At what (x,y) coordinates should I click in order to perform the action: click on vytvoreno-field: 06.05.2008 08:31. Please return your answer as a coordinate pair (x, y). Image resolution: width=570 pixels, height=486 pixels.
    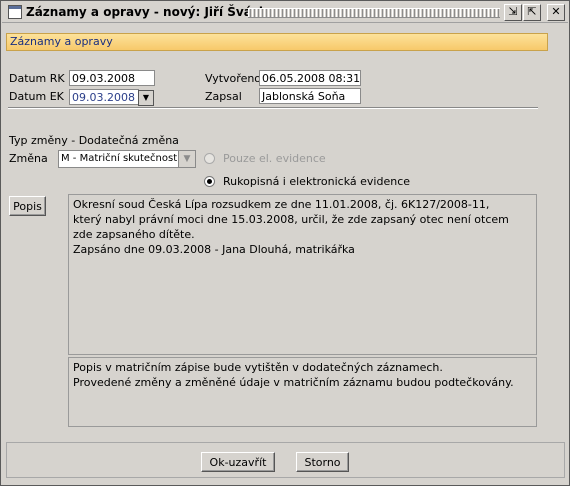
    Looking at the image, I should click on (310, 78).